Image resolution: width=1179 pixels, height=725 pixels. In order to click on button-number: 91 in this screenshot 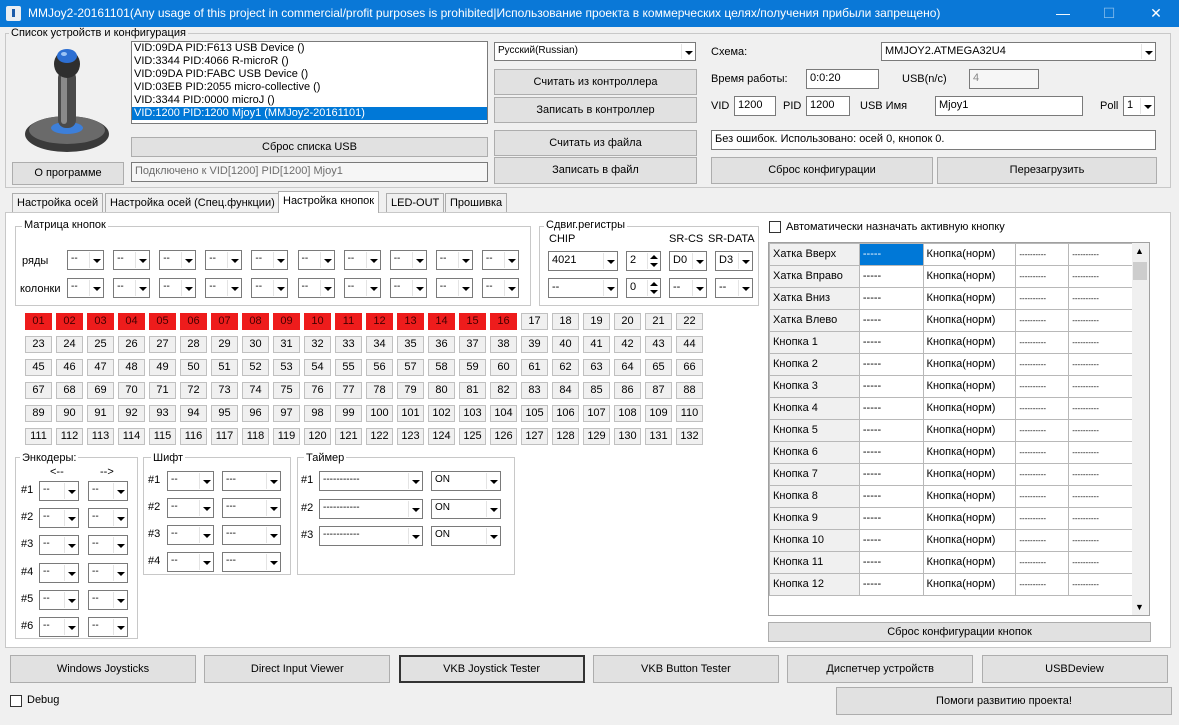, I will do `click(100, 413)`.